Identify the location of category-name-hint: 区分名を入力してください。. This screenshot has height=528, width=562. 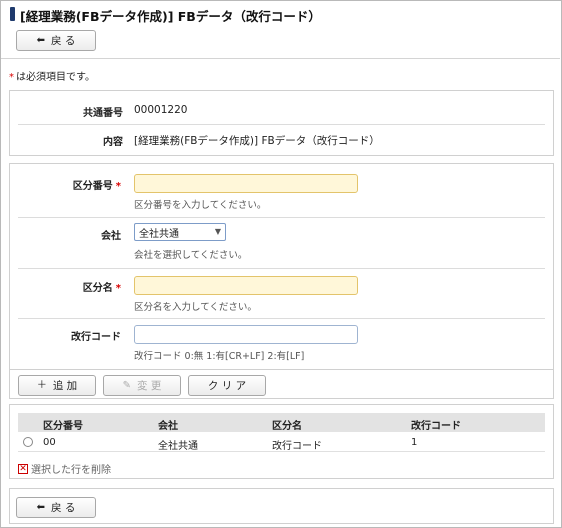
(195, 307).